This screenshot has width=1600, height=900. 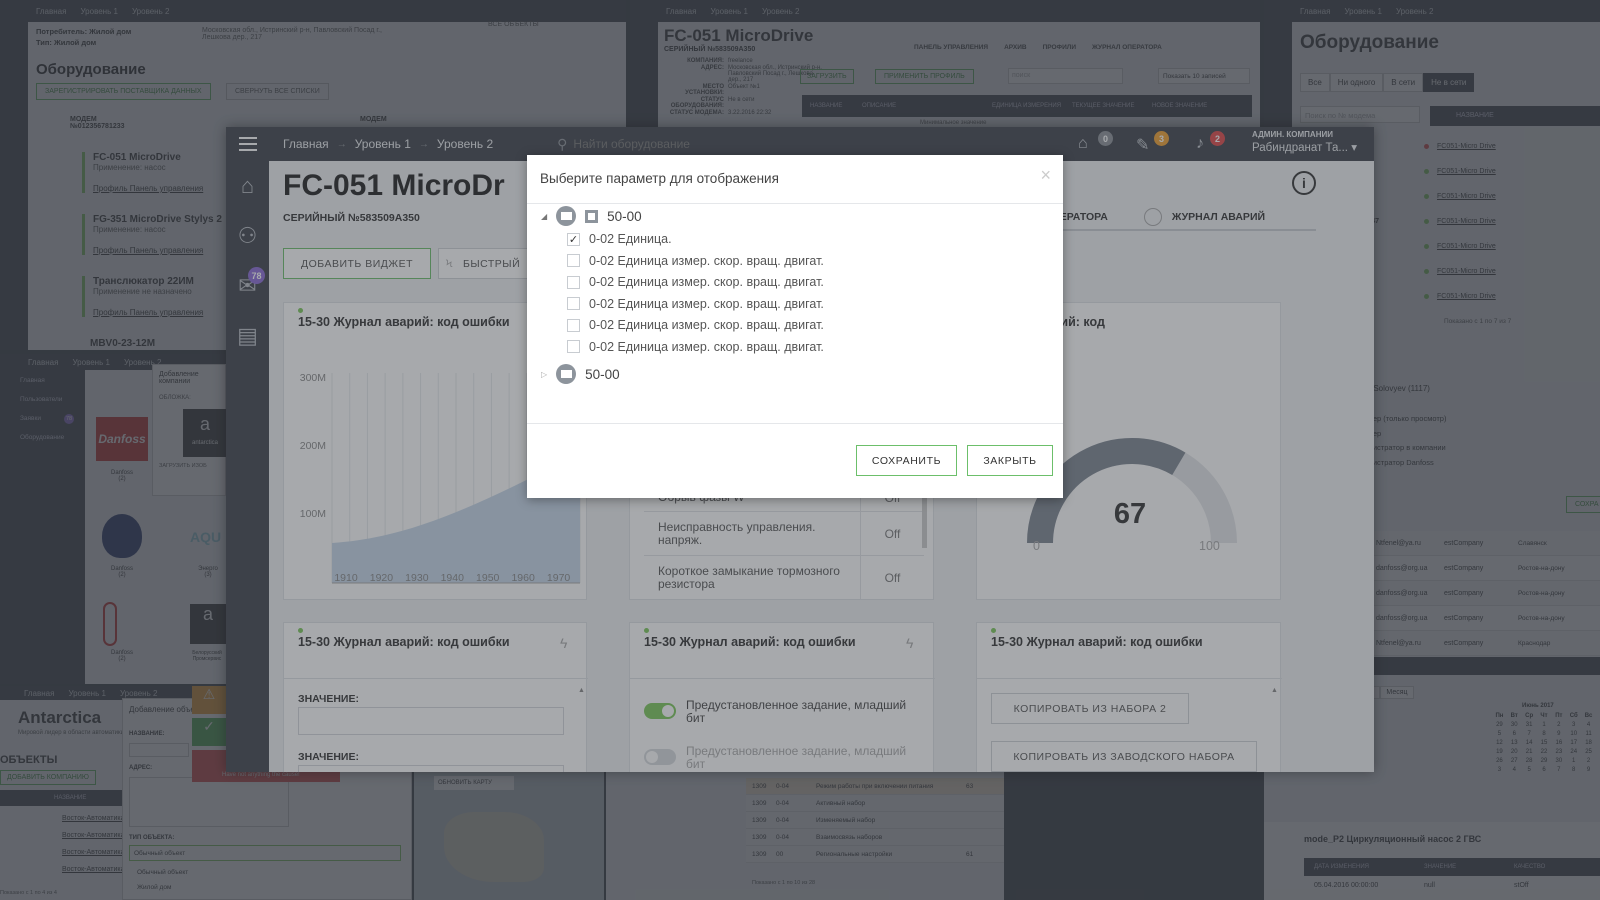 I want to click on tree-group: ▷ 50-00, so click(x=580, y=374).